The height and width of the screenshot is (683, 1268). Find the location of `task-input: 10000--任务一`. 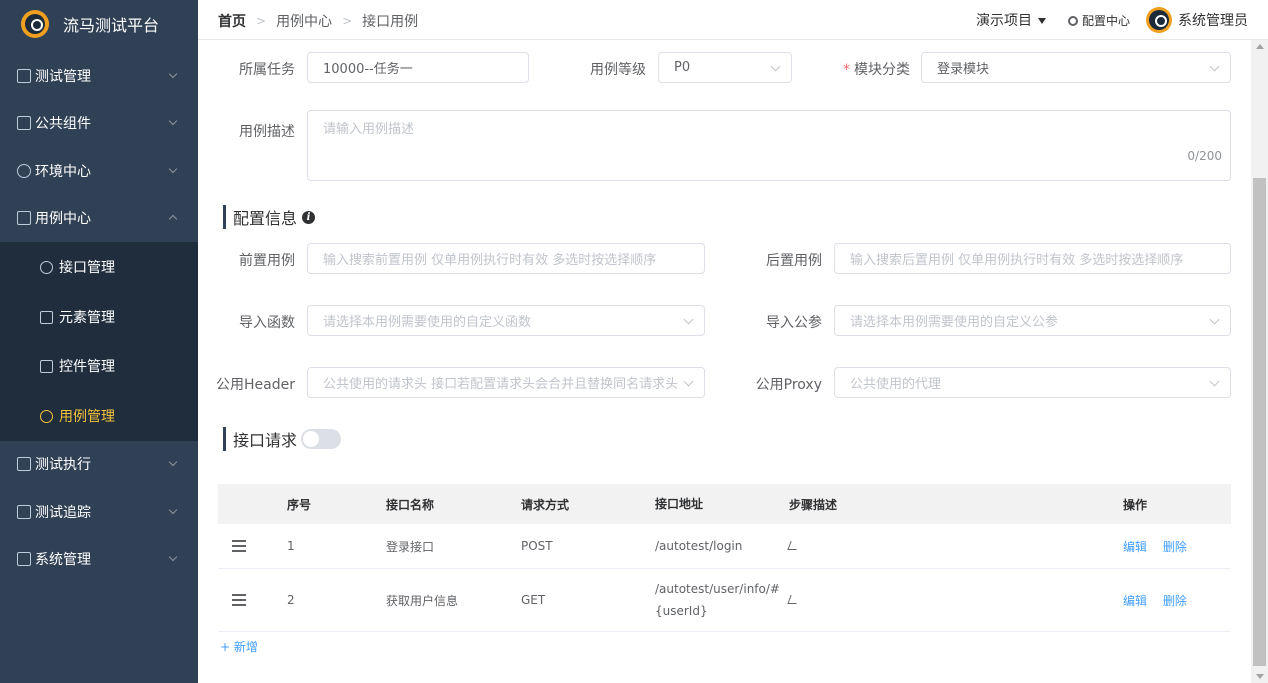

task-input: 10000--任务一 is located at coordinates (418, 67).